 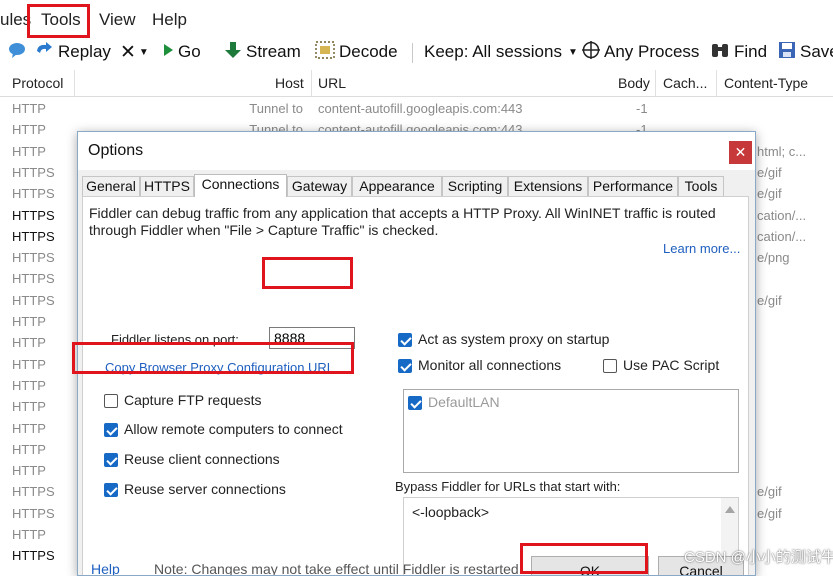 I want to click on go-button: Go, so click(x=181, y=52).